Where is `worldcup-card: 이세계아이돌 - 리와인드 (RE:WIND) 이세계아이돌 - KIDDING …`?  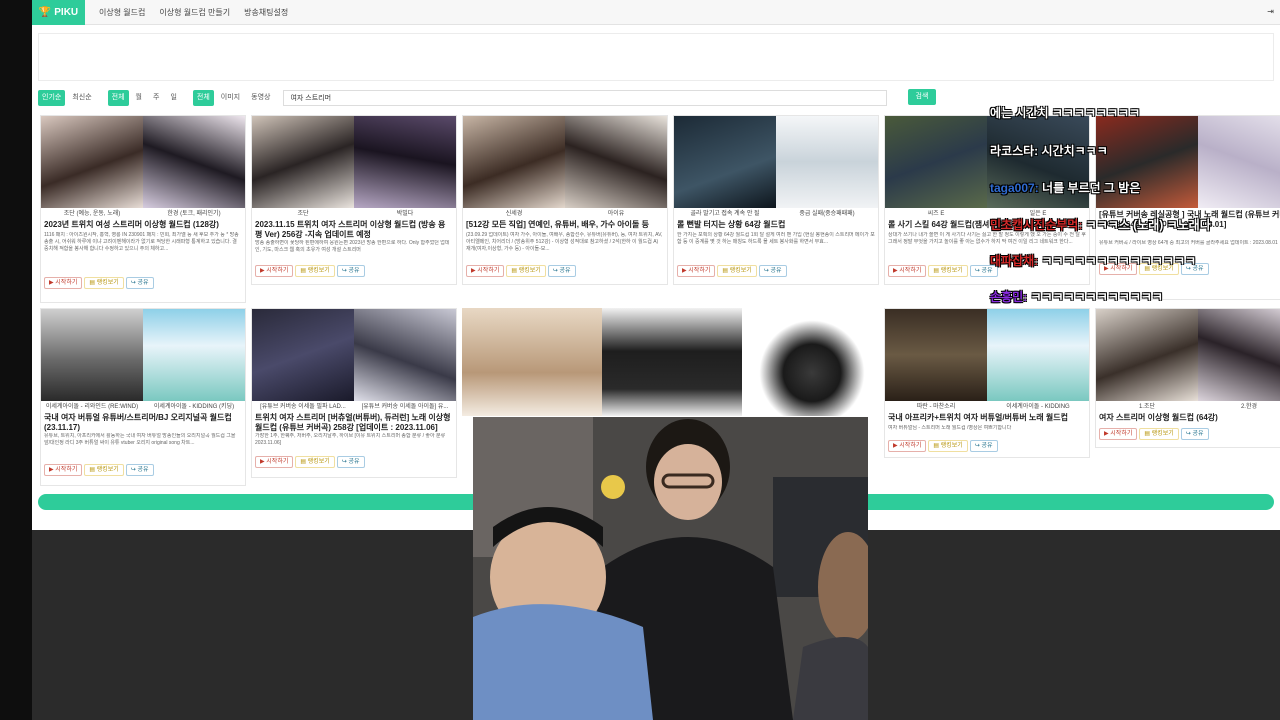 worldcup-card: 이세계아이돌 - 리와인드 (RE:WIND) 이세계아이돌 - KIDDING … is located at coordinates (143, 397).